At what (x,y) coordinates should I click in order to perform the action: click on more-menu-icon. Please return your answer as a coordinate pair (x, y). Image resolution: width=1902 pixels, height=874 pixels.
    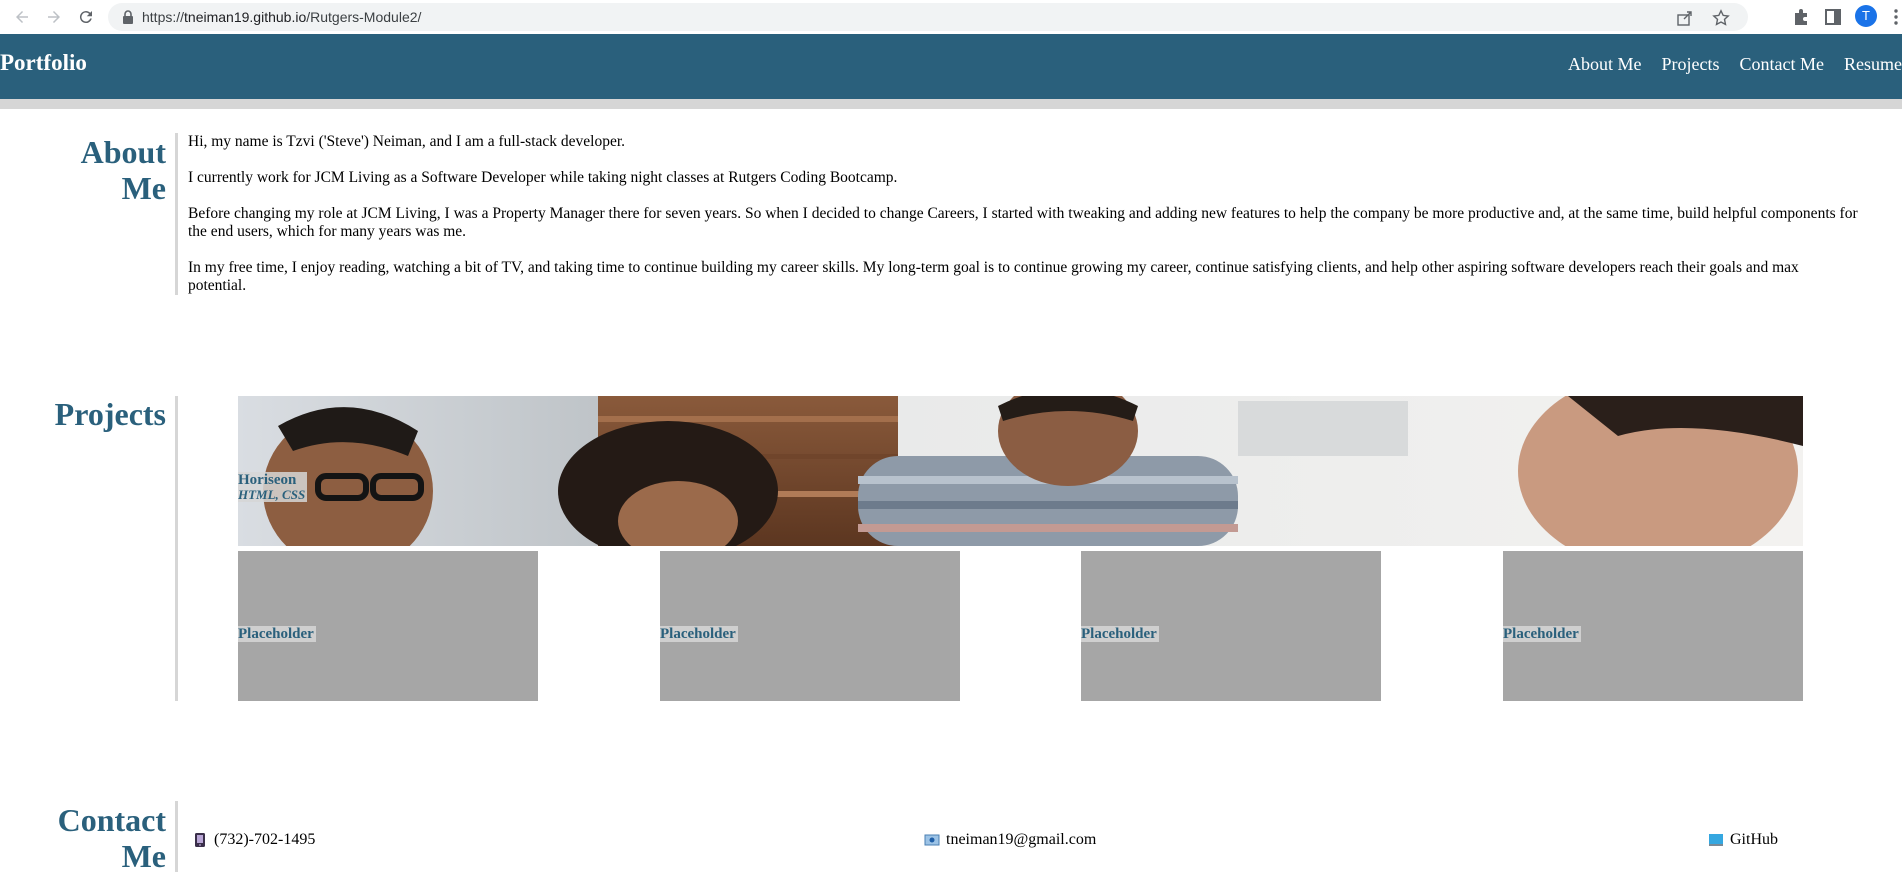
    Looking at the image, I should click on (1896, 17).